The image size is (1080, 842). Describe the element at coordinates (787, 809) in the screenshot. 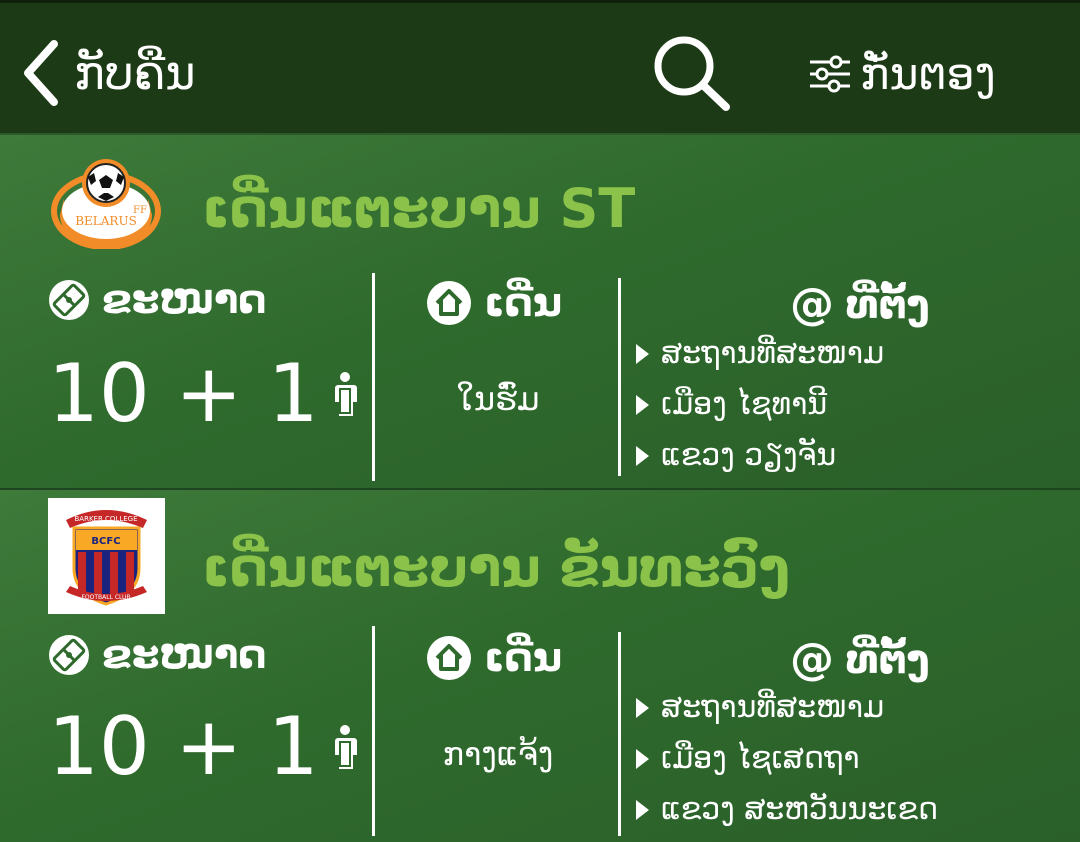

I see `location-item: ແຂວງ ສະຫວັນນະເຂດ` at that location.